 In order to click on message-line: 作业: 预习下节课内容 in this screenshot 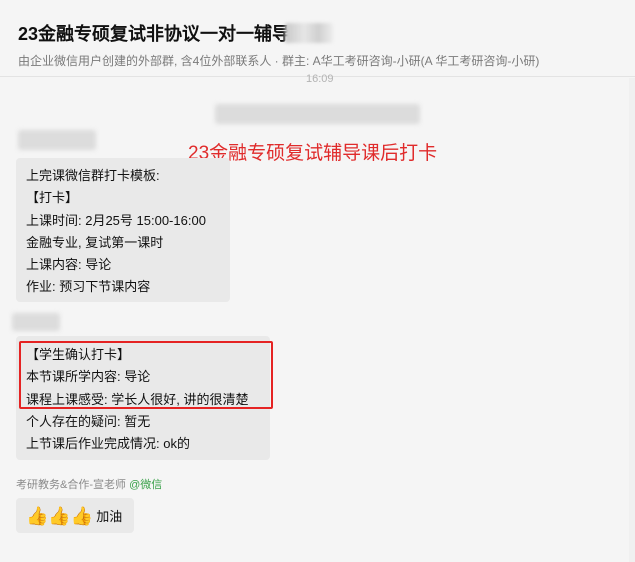, I will do `click(88, 287)`.